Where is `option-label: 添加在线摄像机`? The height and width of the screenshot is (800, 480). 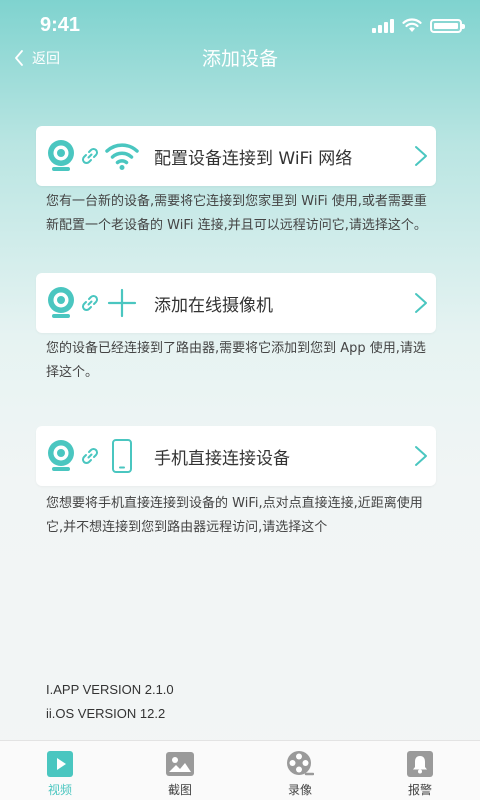
option-label: 添加在线摄像机 is located at coordinates (213, 305).